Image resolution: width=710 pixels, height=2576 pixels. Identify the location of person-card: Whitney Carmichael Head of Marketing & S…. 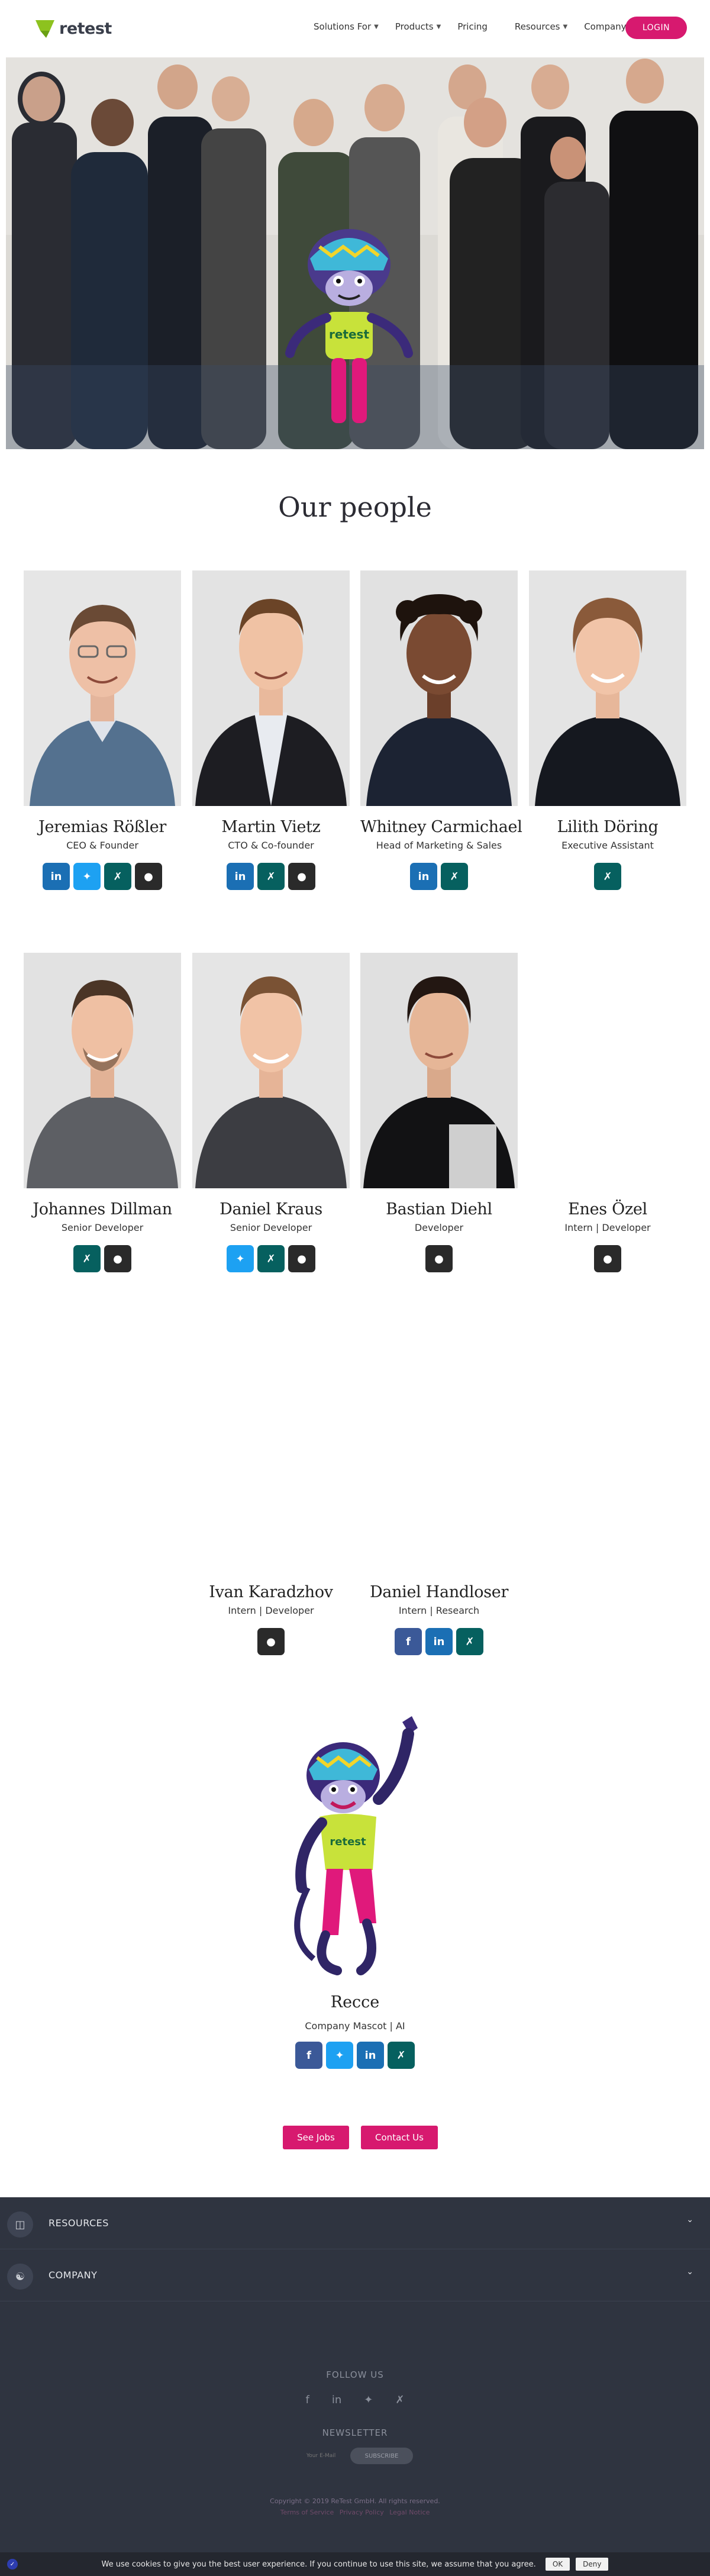
(441, 730).